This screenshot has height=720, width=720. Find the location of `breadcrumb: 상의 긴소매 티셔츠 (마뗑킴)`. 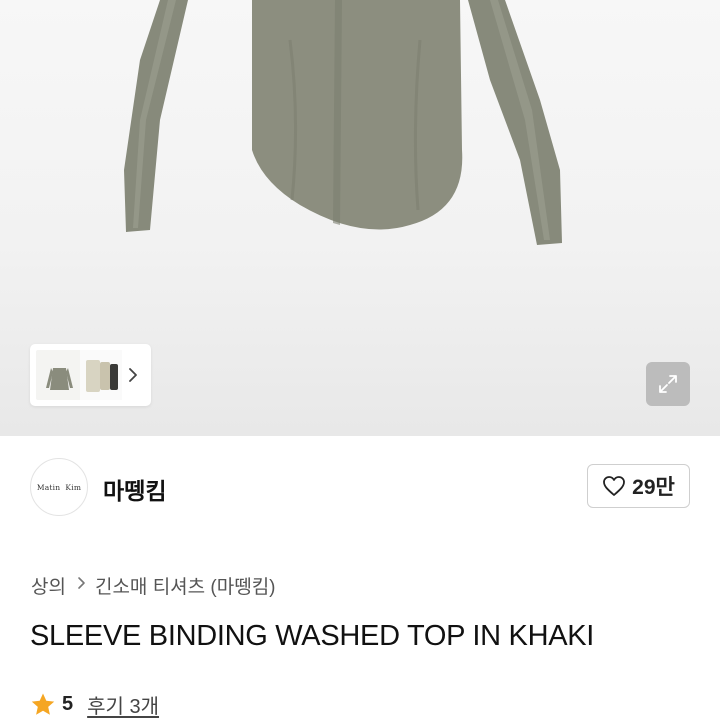

breadcrumb: 상의 긴소매 티셔츠 (마뗑킴) is located at coordinates (153, 585).